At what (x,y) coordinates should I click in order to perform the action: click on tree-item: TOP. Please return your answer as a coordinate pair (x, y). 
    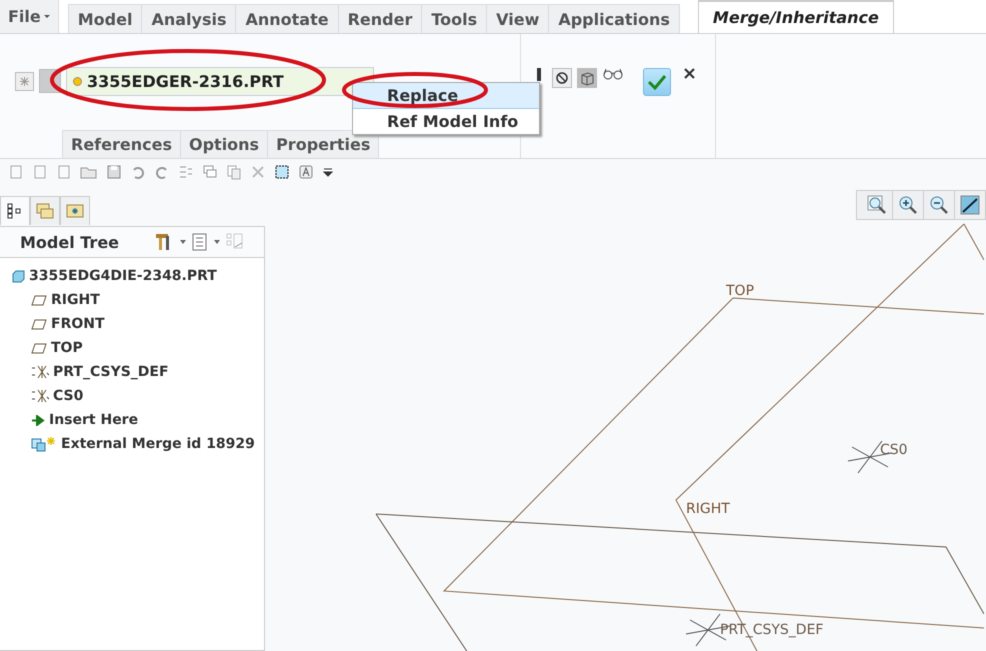
    Looking at the image, I should click on (132, 348).